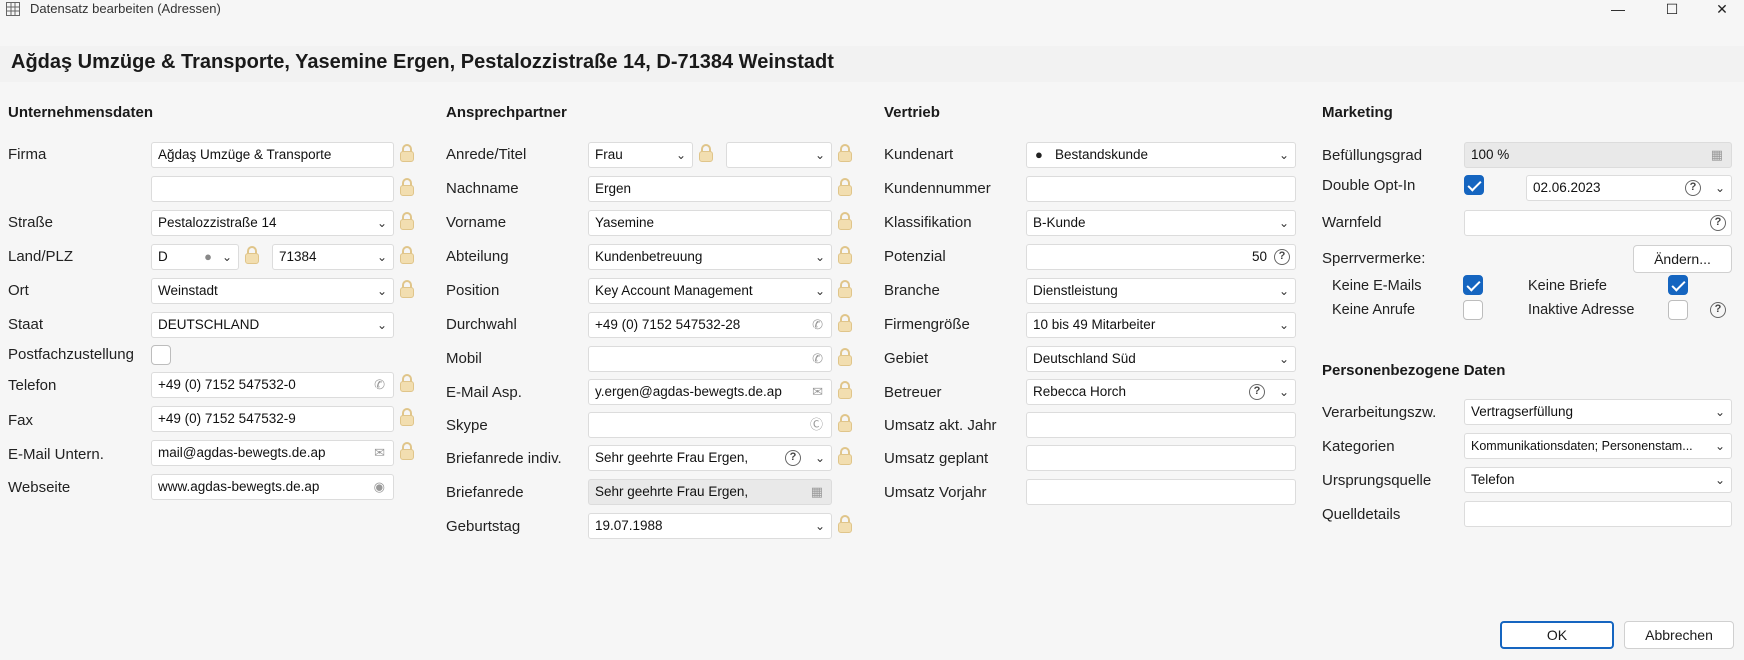 The image size is (1744, 660). Describe the element at coordinates (816, 491) in the screenshot. I see `calculator-icon: ▦` at that location.